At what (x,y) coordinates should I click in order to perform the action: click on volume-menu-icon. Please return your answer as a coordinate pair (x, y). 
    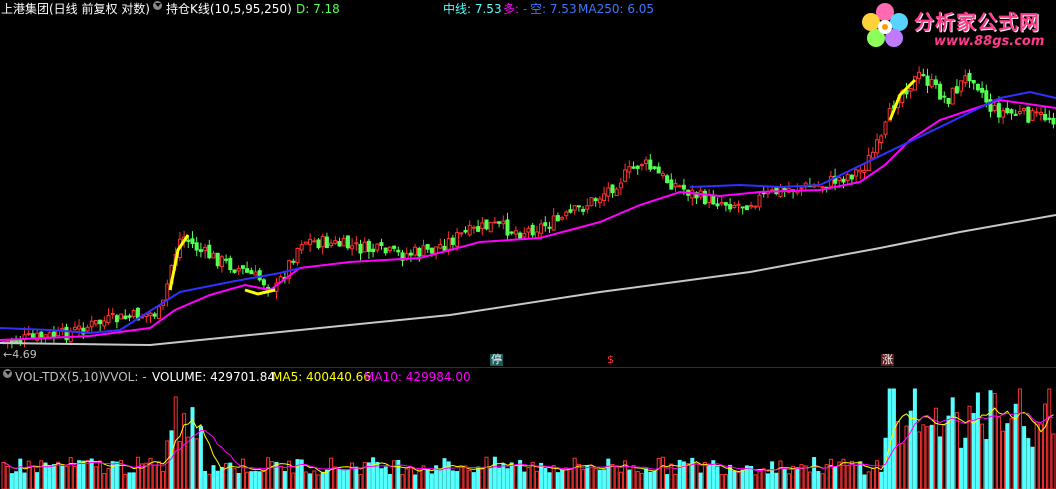
    Looking at the image, I should click on (7, 373).